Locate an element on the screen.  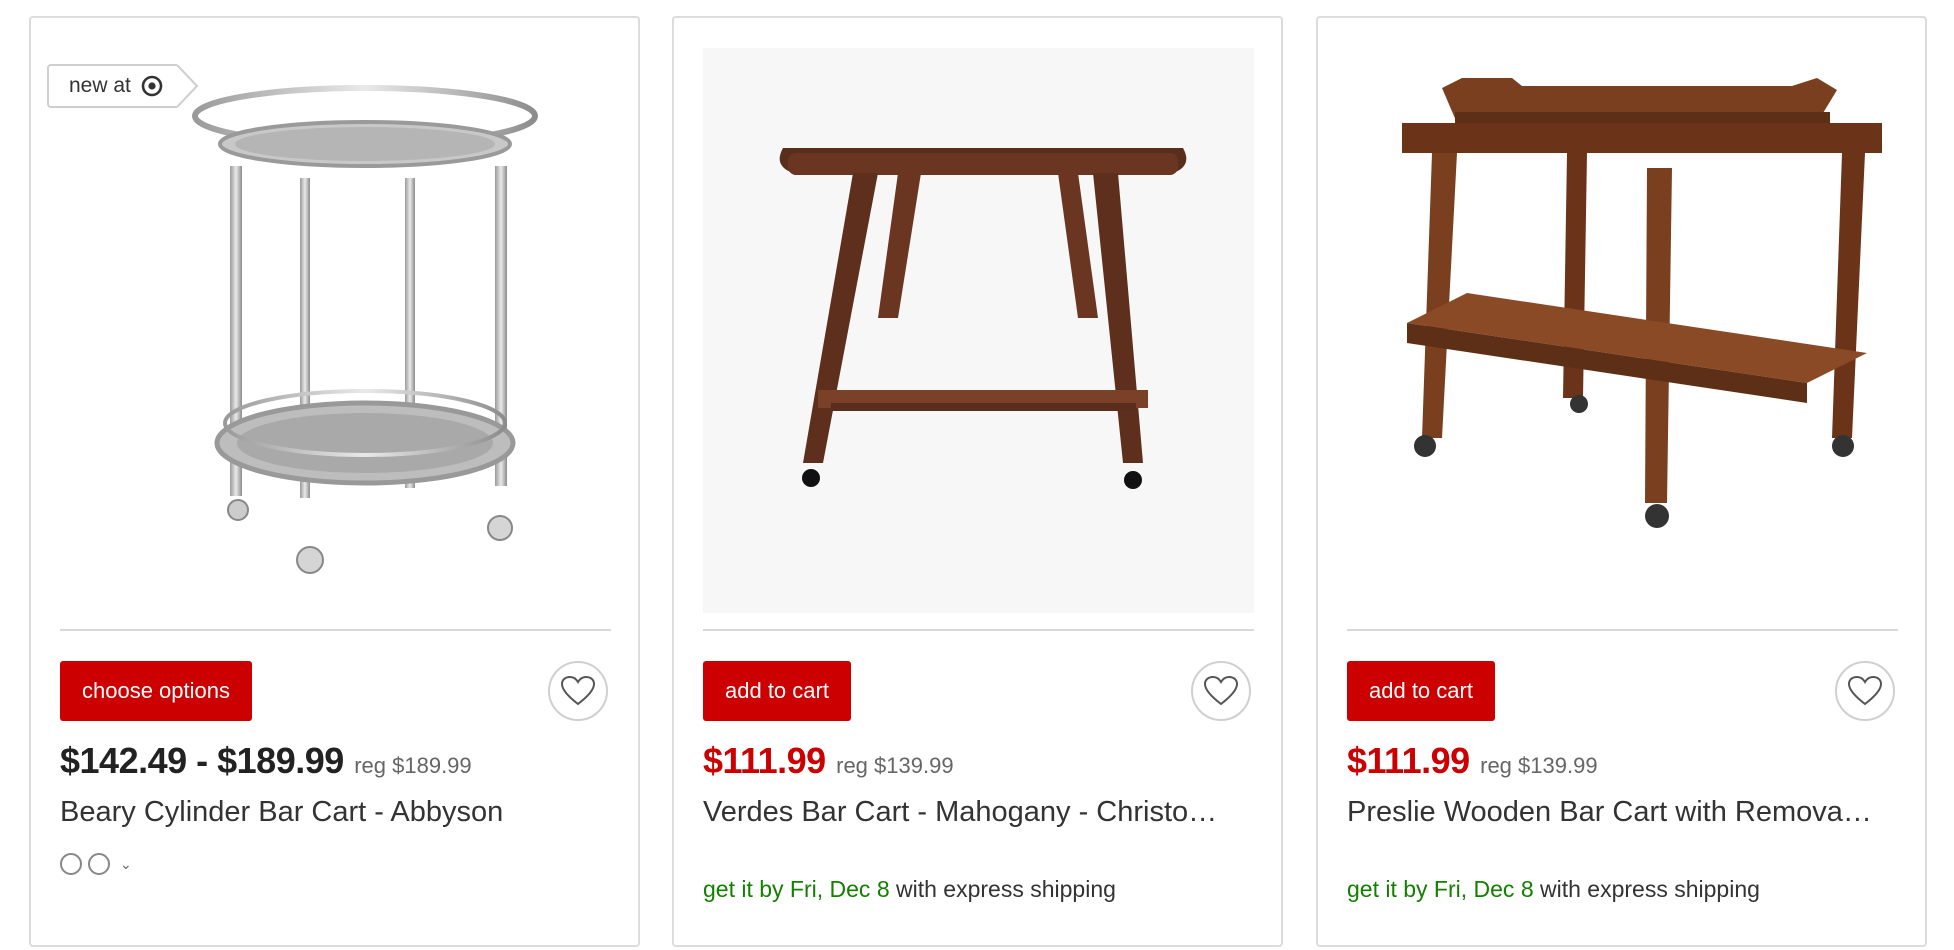
target-logo-icon is located at coordinates (152, 86).